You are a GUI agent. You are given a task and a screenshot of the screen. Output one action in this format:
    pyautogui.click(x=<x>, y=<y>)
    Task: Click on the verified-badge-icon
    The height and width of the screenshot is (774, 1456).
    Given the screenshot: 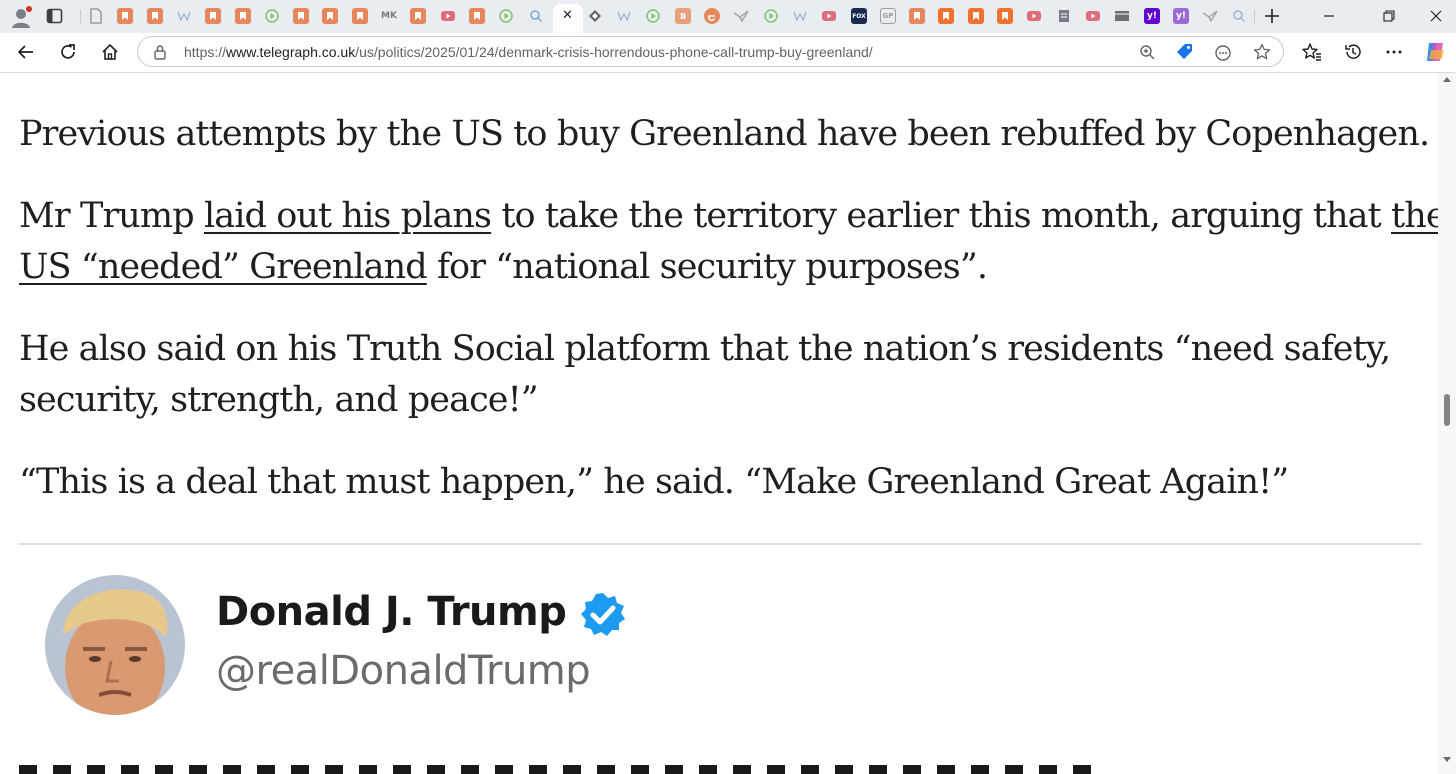 What is the action you would take?
    pyautogui.click(x=603, y=615)
    